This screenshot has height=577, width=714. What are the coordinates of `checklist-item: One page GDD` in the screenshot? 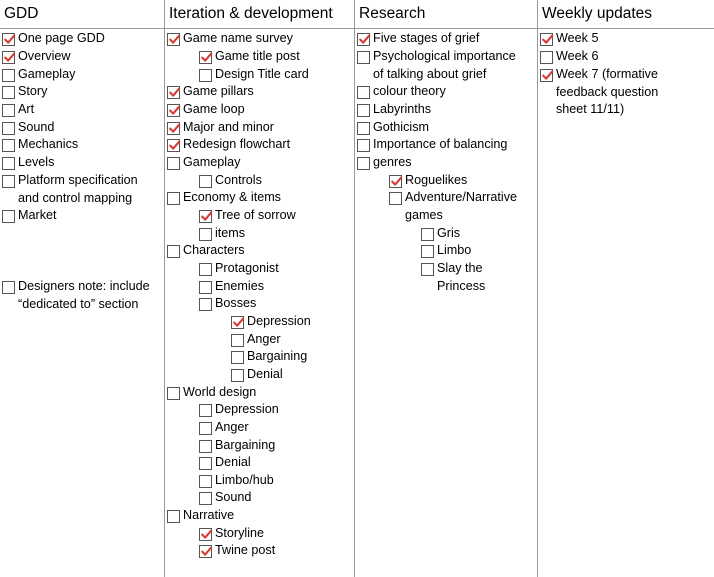 It's located at (53, 39).